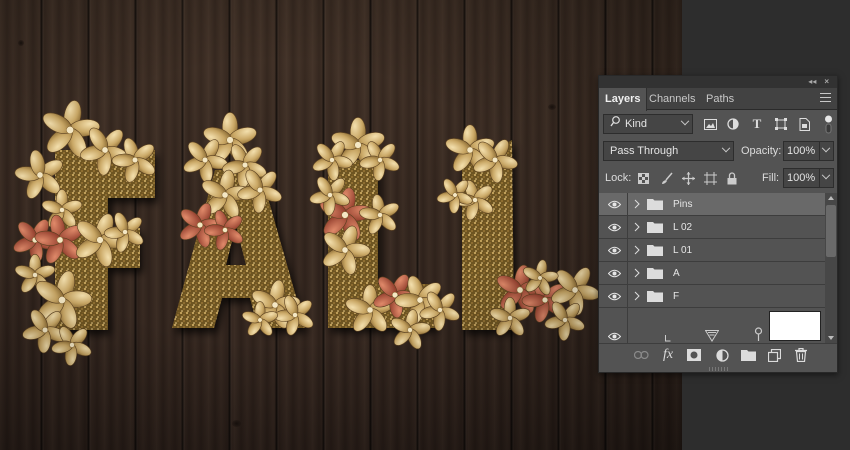  I want to click on scroll-down-icon, so click(831, 338).